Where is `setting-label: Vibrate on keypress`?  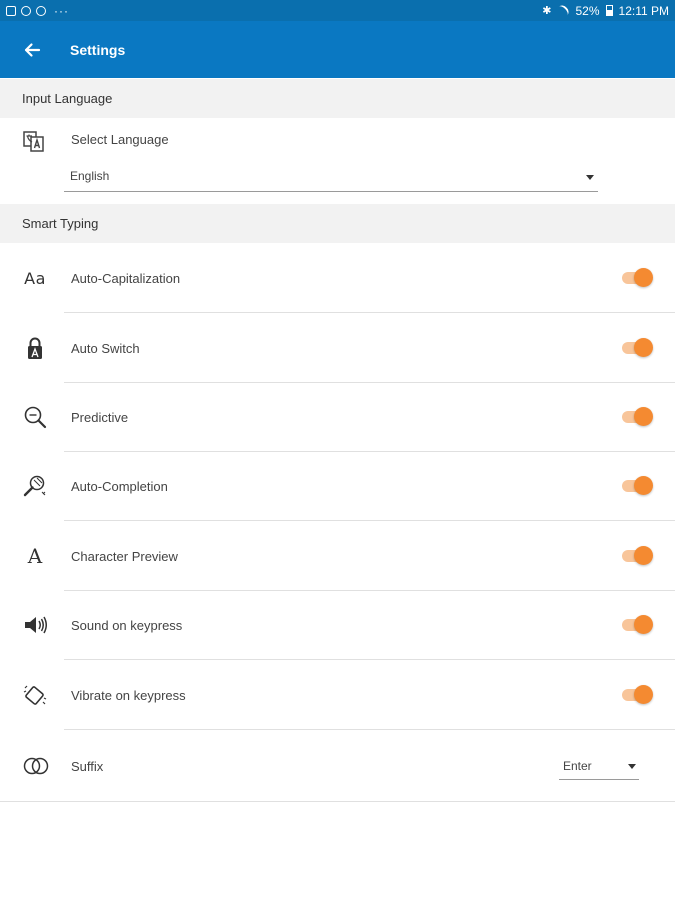
setting-label: Vibrate on keypress is located at coordinates (128, 695).